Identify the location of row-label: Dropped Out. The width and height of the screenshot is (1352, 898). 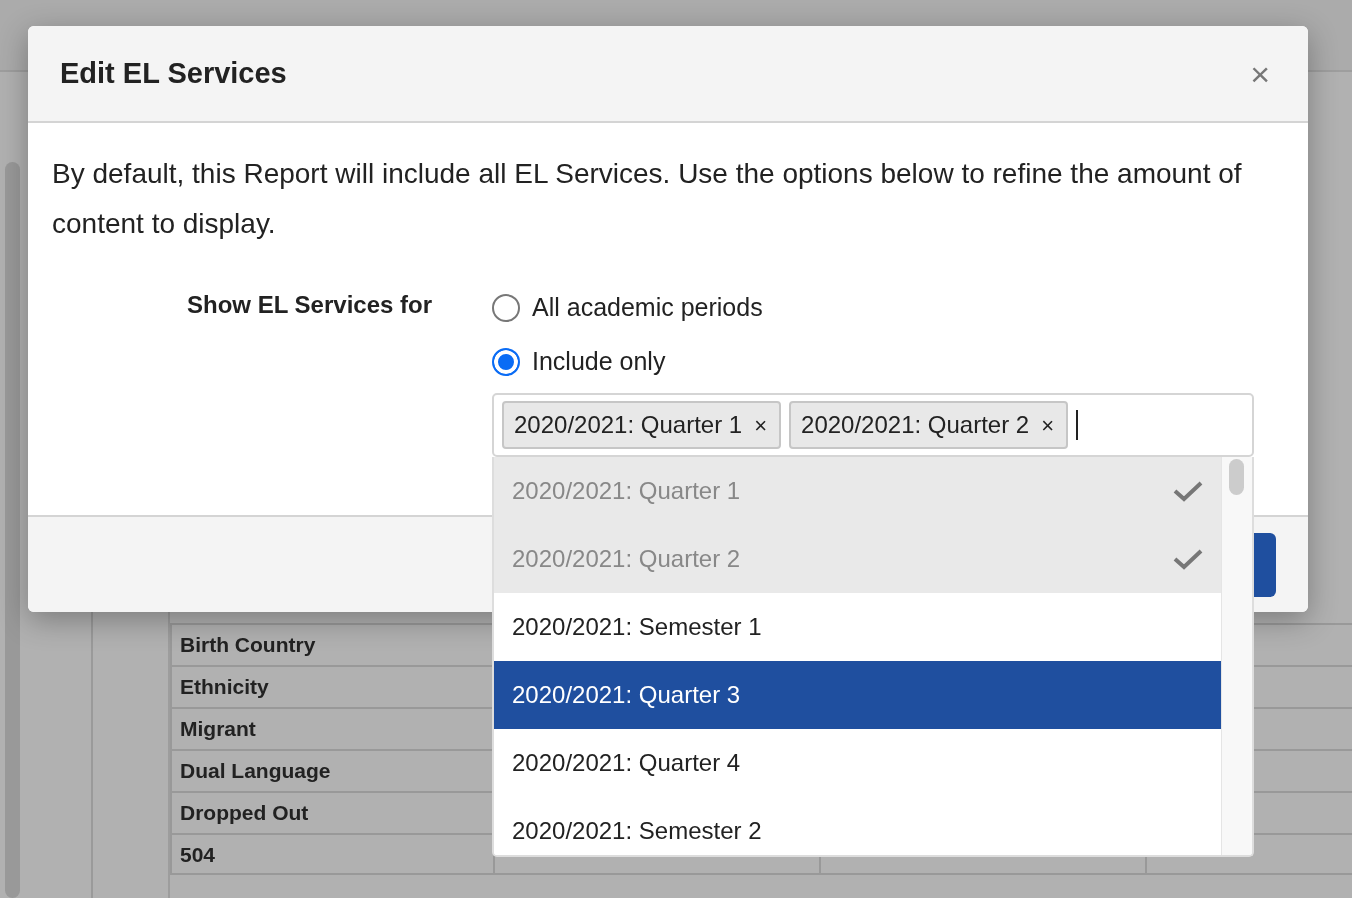
(244, 812).